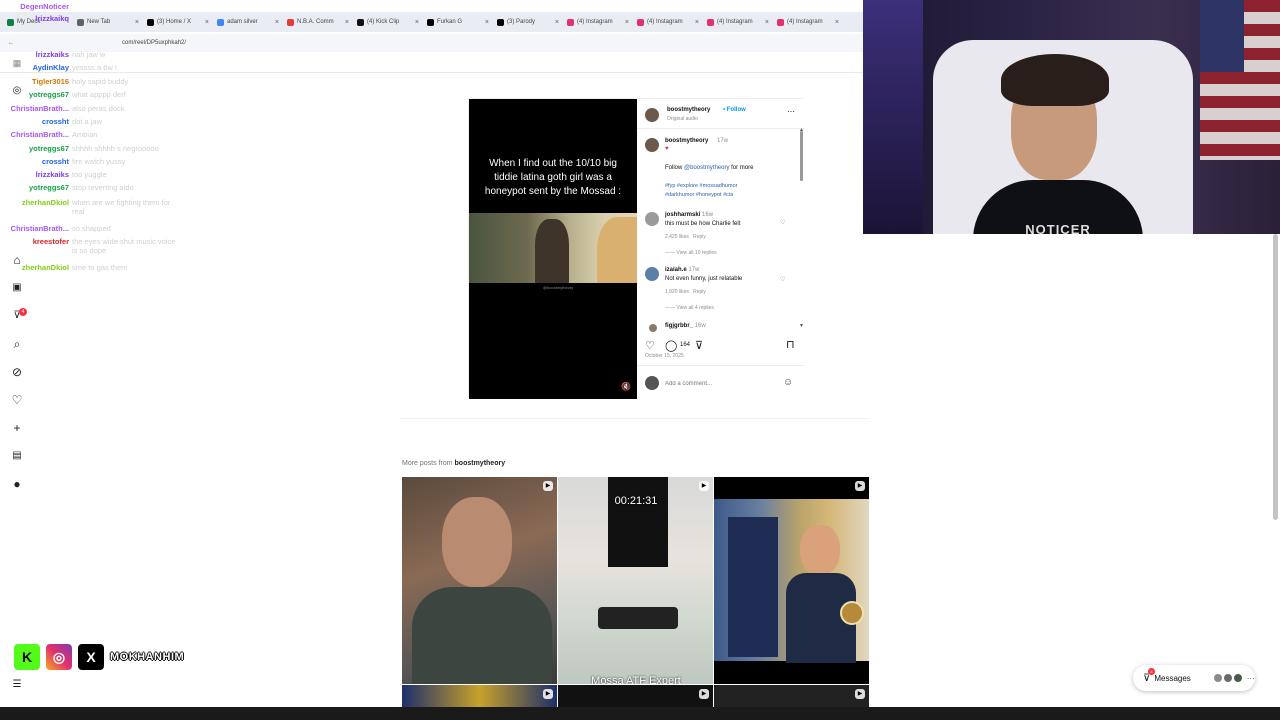 The height and width of the screenshot is (720, 1280). I want to click on chat-text, so click(127, 18).